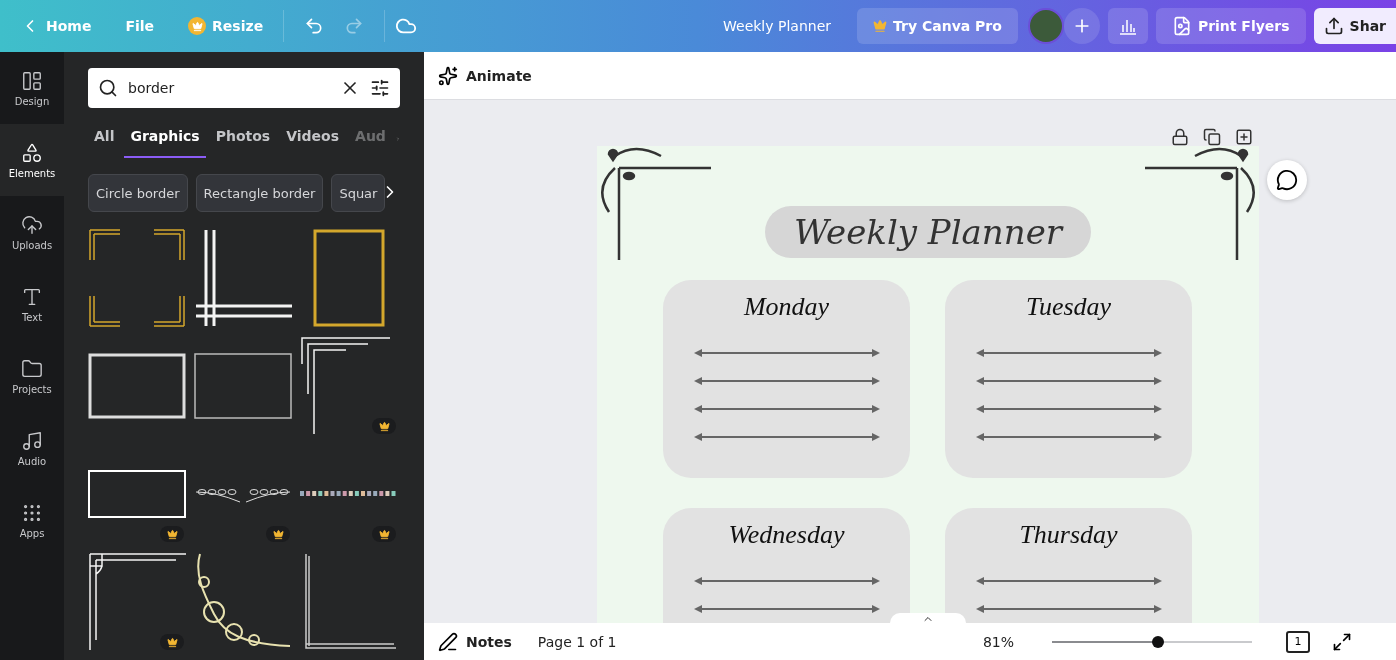  Describe the element at coordinates (354, 26) in the screenshot. I see `redo-icon` at that location.